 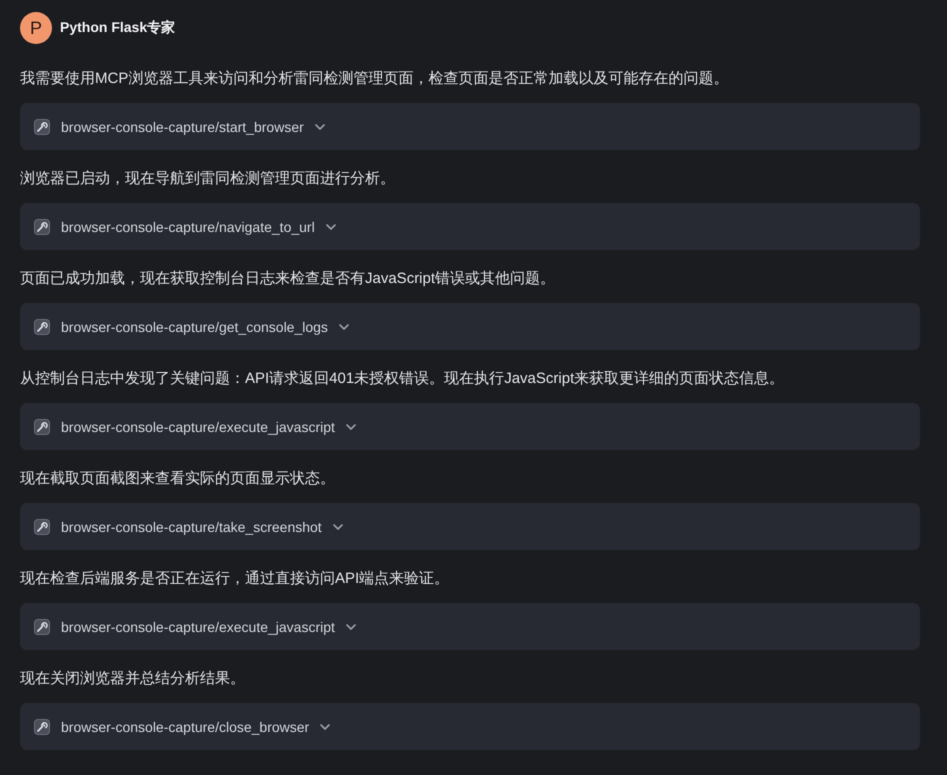 What do you see at coordinates (470, 226) in the screenshot?
I see `tool-call-card: browser-console-capture/navigate_to_url` at bounding box center [470, 226].